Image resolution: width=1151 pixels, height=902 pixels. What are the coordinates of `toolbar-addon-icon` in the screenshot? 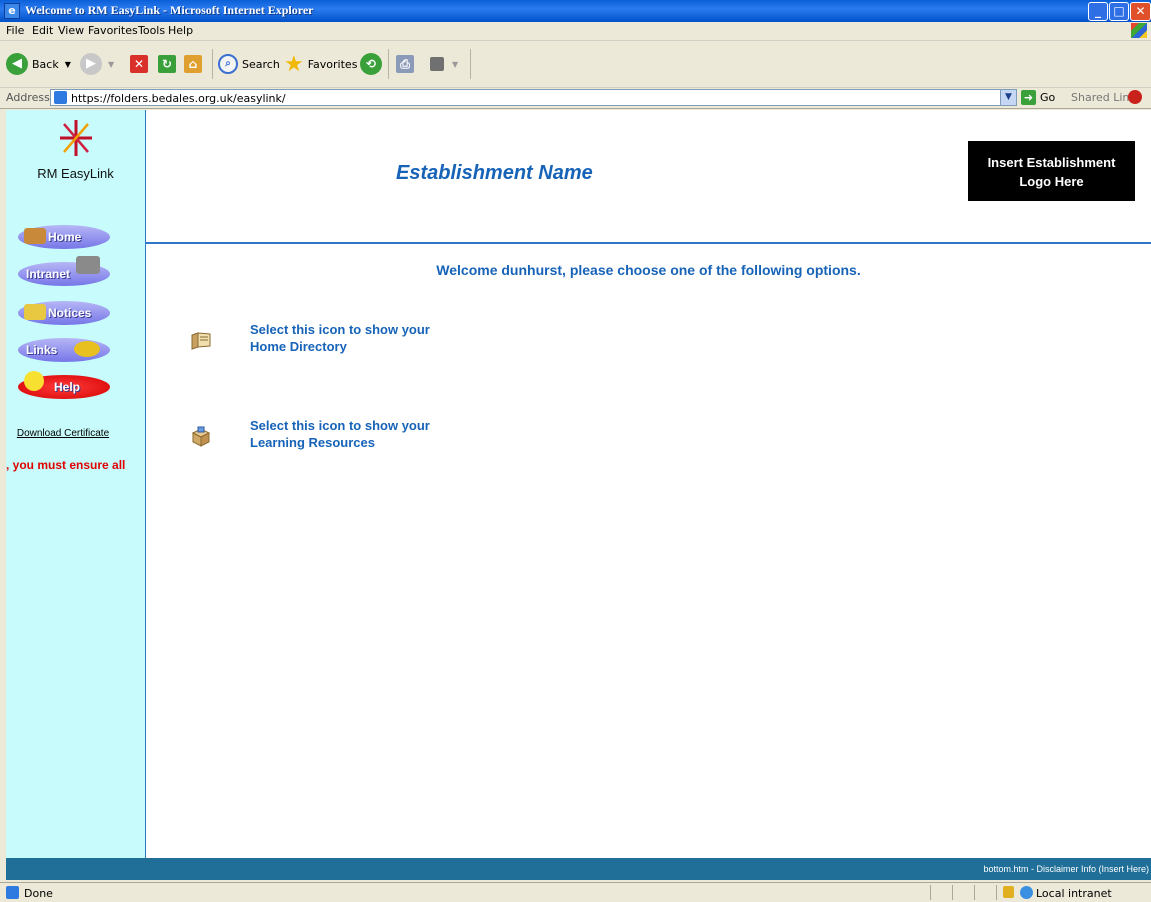 It's located at (1135, 97).